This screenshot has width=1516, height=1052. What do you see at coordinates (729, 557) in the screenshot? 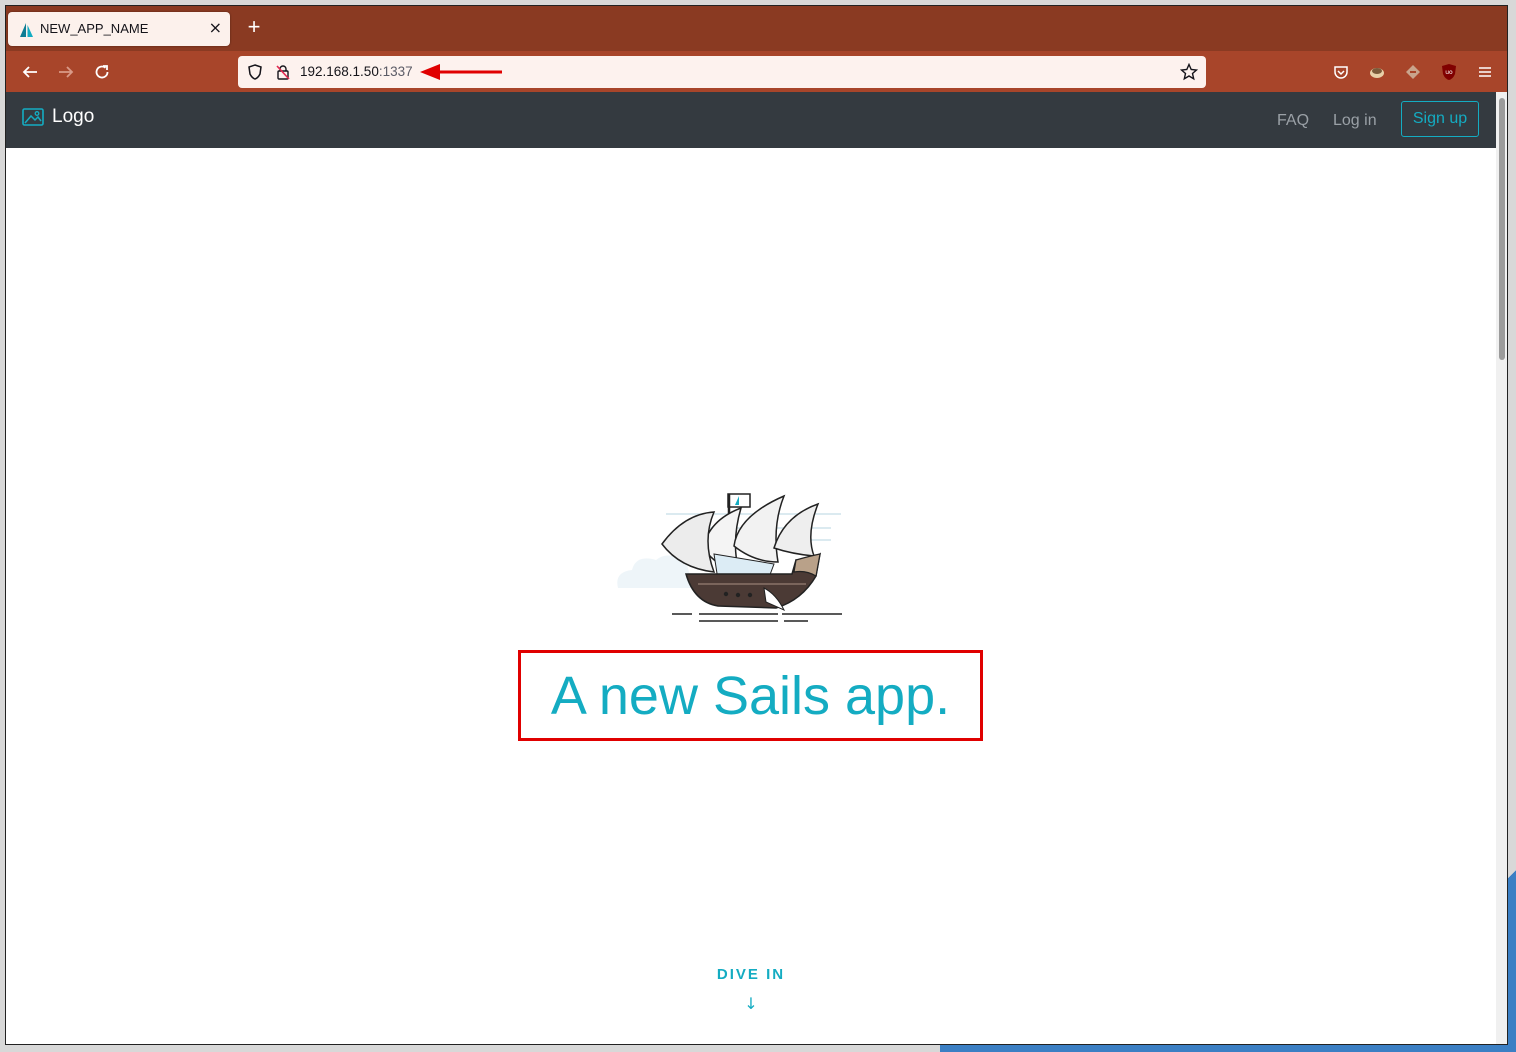
I see `ship-illustration` at bounding box center [729, 557].